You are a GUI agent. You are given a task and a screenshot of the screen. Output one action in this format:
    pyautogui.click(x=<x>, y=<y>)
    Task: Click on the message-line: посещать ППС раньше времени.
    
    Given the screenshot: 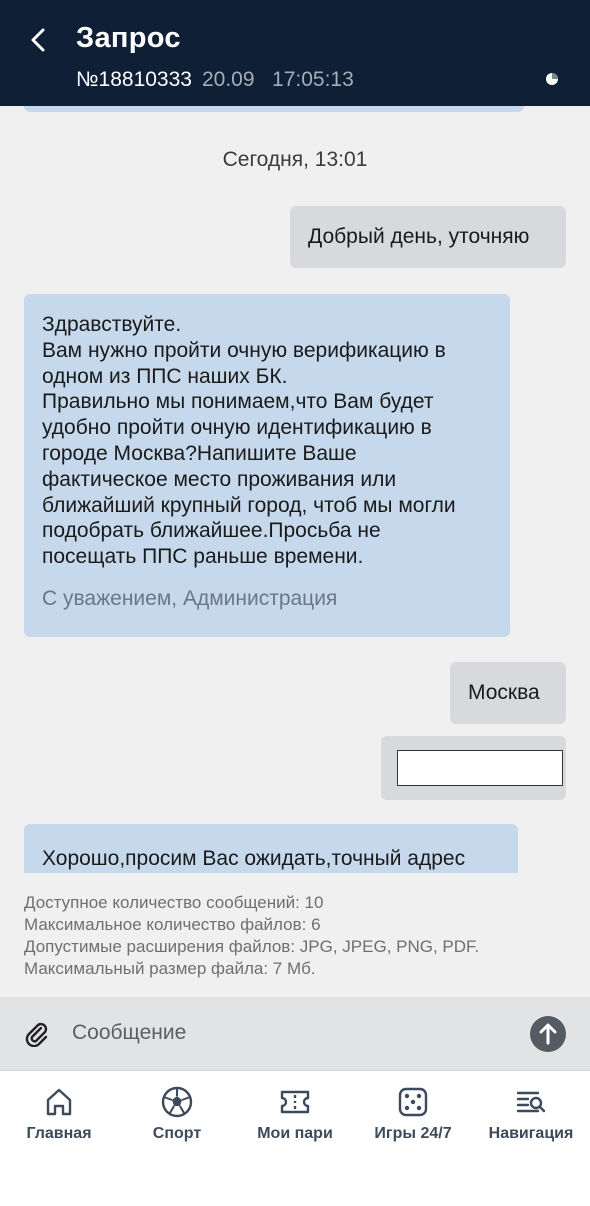 What is the action you would take?
    pyautogui.click(x=203, y=557)
    